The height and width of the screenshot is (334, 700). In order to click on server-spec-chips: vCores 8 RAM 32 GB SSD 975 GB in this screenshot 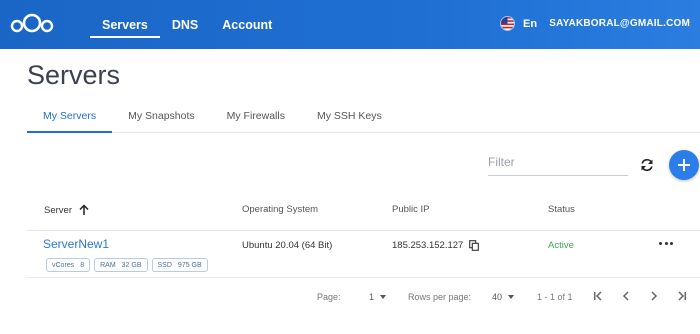, I will do `click(129, 265)`.